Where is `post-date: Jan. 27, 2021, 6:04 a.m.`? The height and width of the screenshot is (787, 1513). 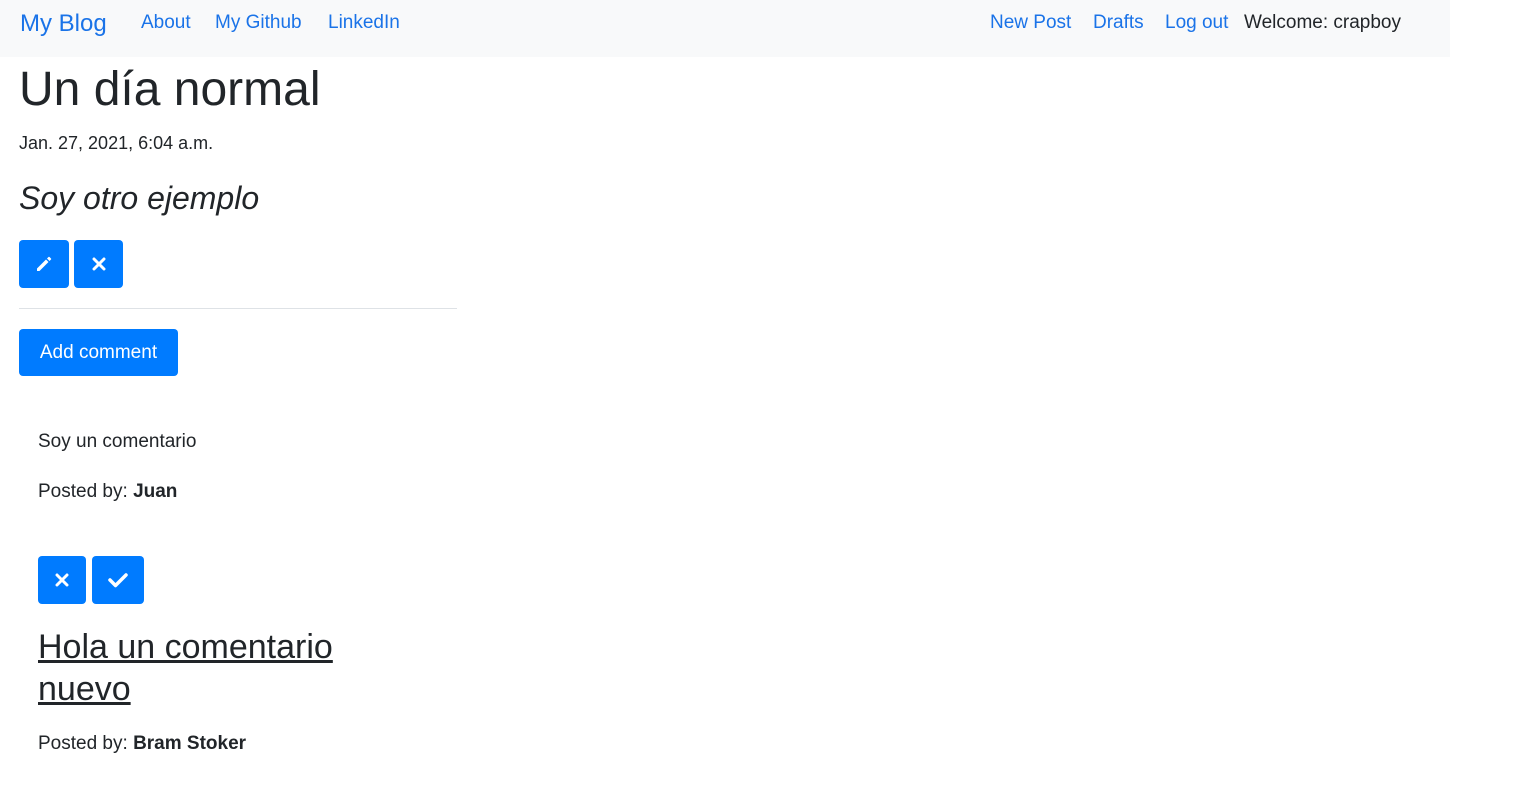 post-date: Jan. 27, 2021, 6:04 a.m. is located at coordinates (116, 143).